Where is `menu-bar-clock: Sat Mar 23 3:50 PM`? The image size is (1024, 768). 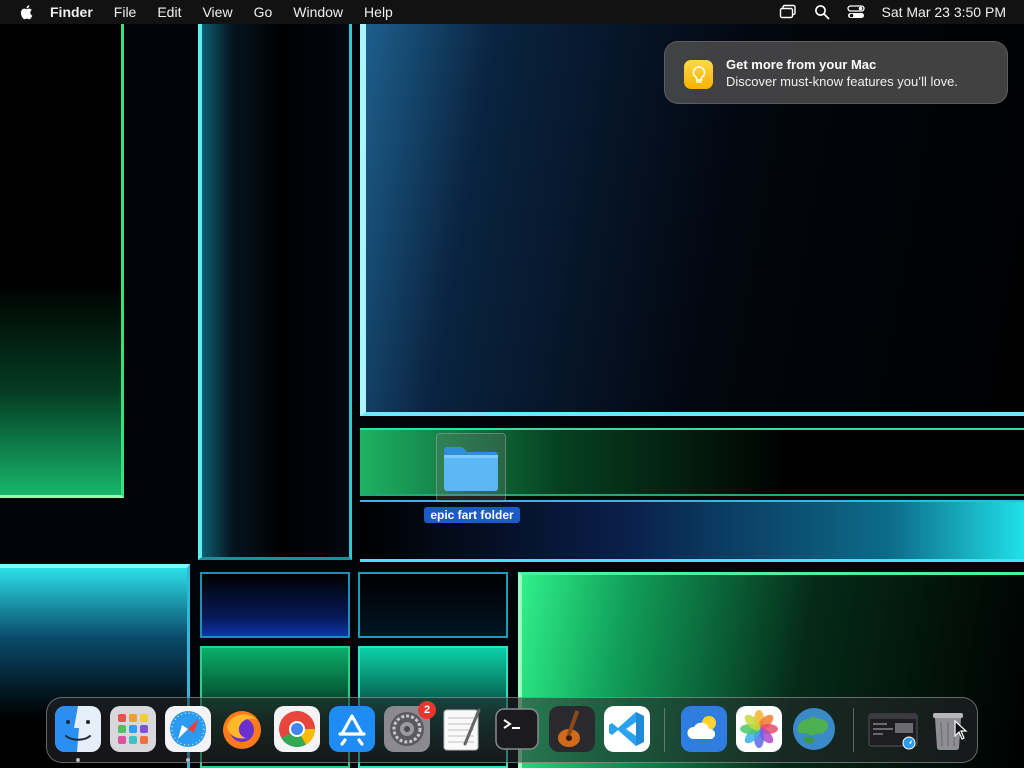
menu-bar-clock: Sat Mar 23 3:50 PM is located at coordinates (943, 12).